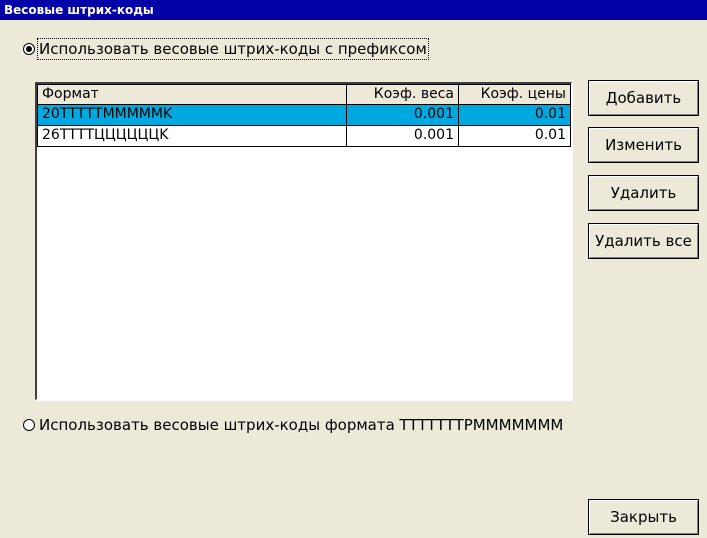  I want to click on delete-button: Удалить, so click(643, 193).